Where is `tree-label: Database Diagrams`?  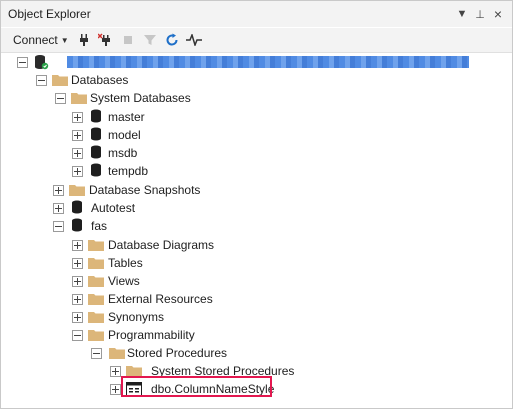
tree-label: Database Diagrams is located at coordinates (161, 245).